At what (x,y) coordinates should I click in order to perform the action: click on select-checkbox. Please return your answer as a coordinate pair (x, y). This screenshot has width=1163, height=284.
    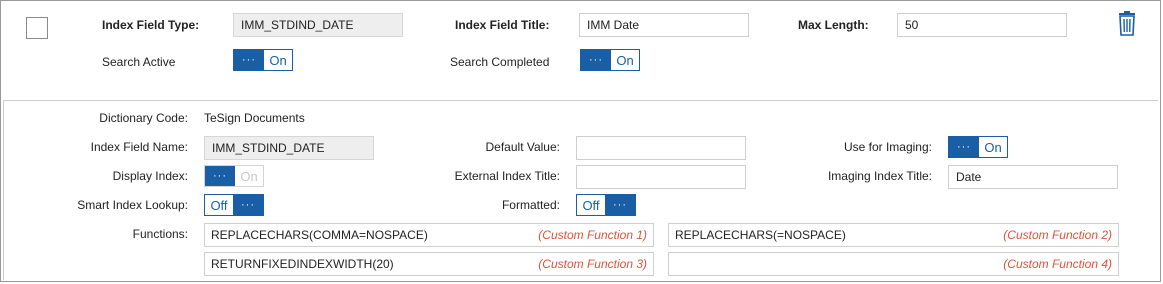
    Looking at the image, I should click on (37, 28).